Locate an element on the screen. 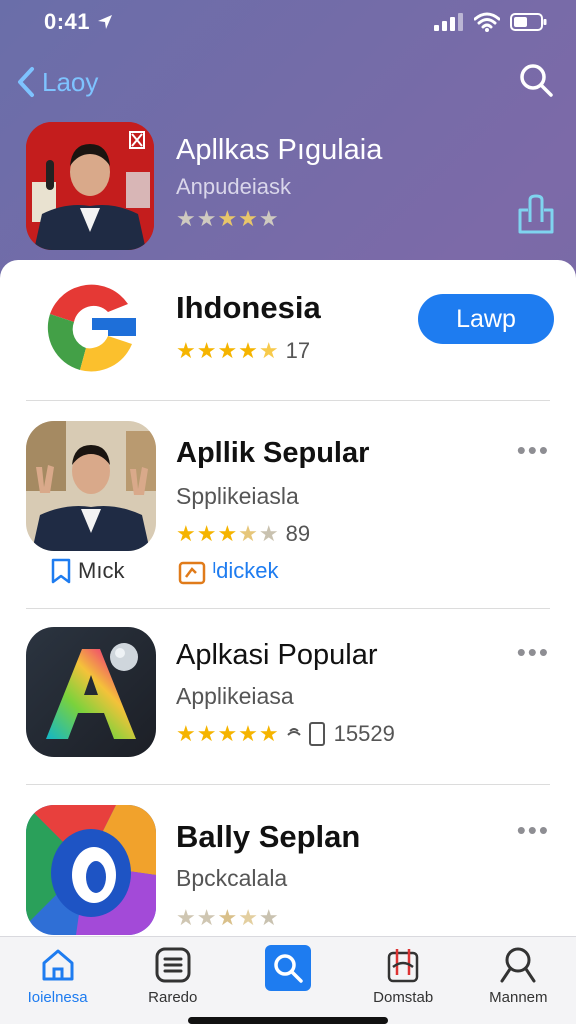  app-rating: ★★★★★ 15529 is located at coordinates (285, 734).